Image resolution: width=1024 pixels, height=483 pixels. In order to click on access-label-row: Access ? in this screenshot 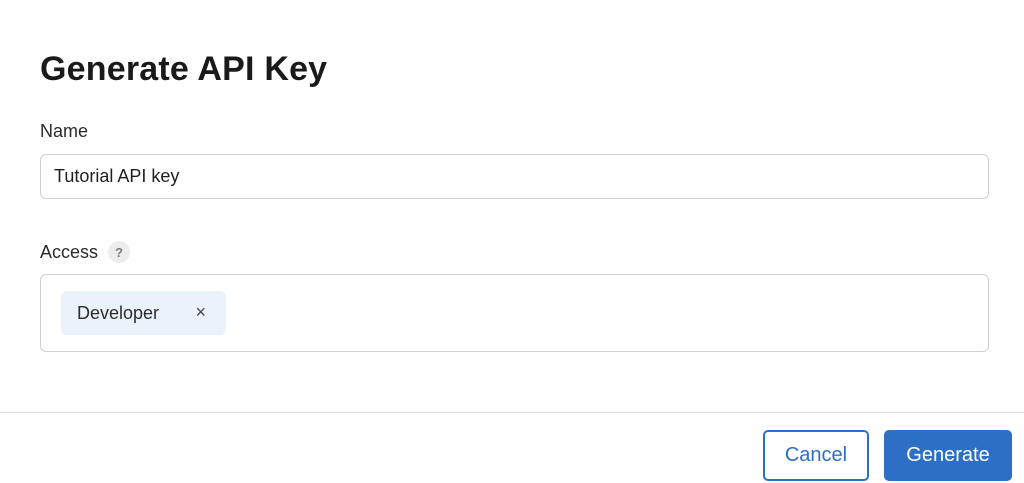, I will do `click(85, 252)`.